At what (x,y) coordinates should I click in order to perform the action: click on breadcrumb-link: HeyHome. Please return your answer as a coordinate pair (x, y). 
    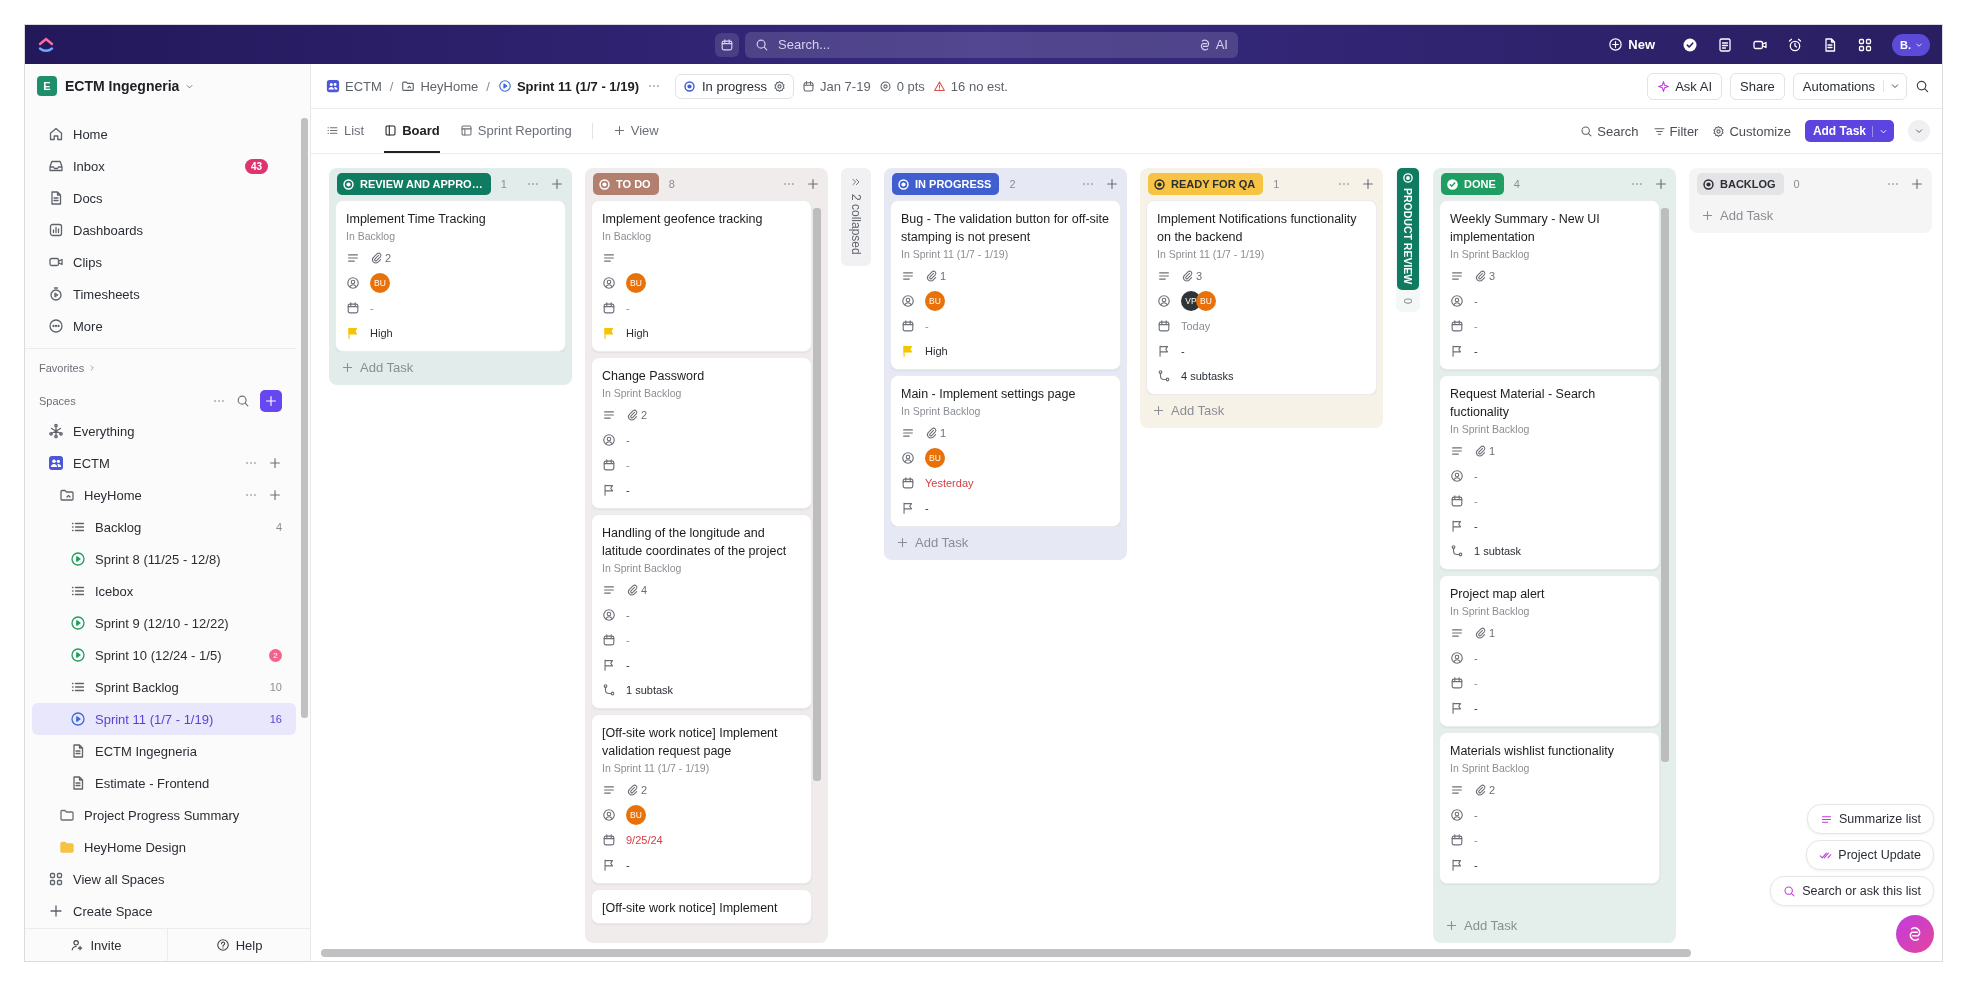
    Looking at the image, I should click on (440, 86).